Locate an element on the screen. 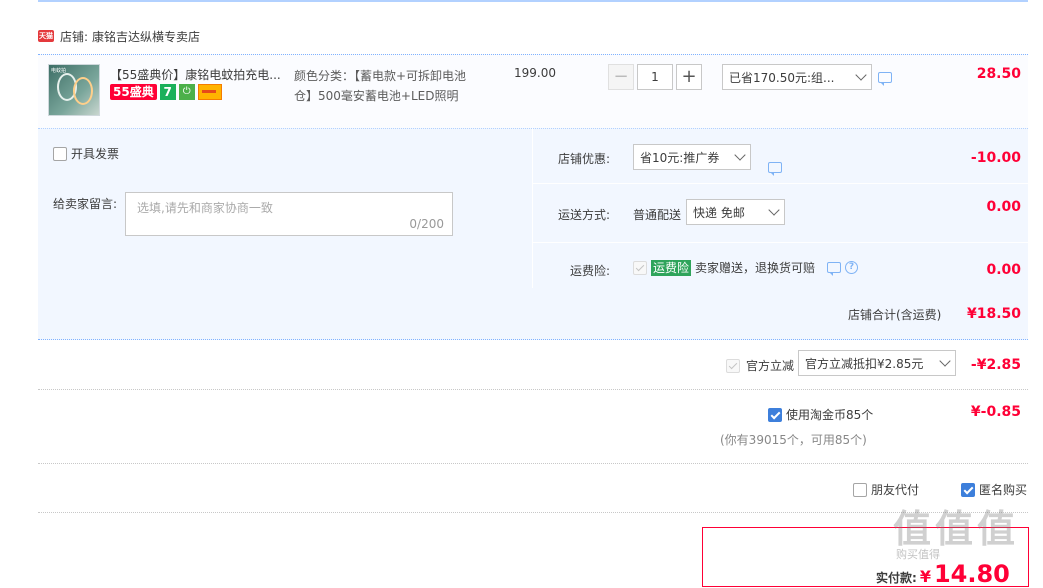  panel-divider is located at coordinates (532, 208).